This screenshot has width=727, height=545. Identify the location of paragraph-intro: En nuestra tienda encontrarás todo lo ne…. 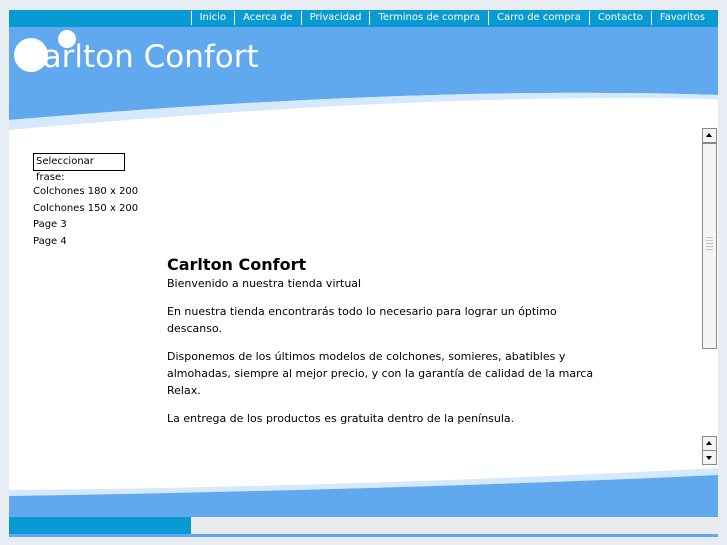
(362, 320).